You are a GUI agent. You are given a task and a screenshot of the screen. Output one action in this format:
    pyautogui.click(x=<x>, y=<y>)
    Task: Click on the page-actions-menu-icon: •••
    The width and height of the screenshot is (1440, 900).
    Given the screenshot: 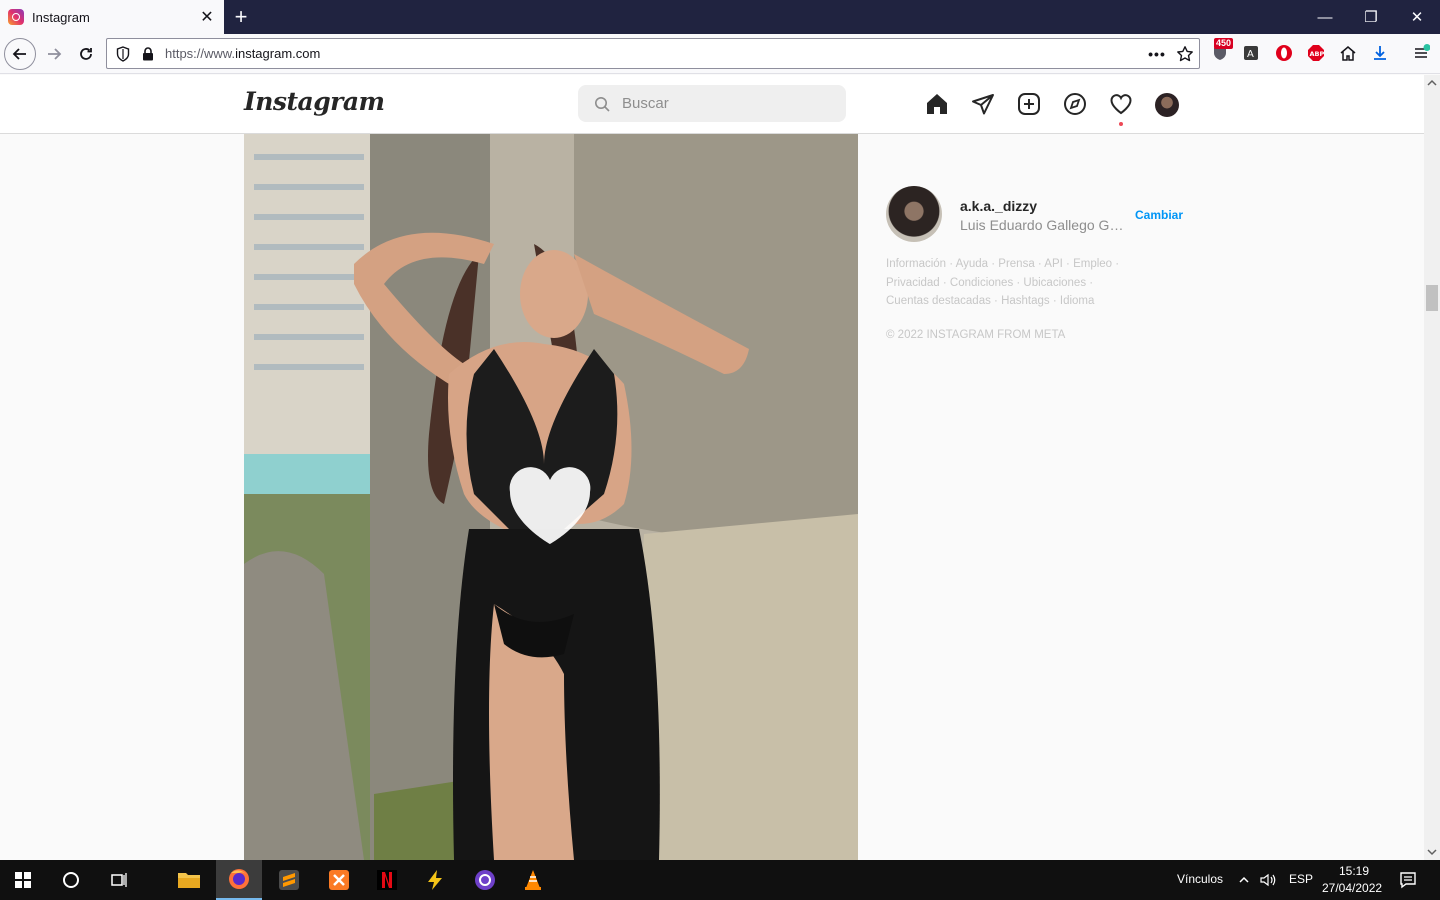 What is the action you would take?
    pyautogui.click(x=1157, y=54)
    